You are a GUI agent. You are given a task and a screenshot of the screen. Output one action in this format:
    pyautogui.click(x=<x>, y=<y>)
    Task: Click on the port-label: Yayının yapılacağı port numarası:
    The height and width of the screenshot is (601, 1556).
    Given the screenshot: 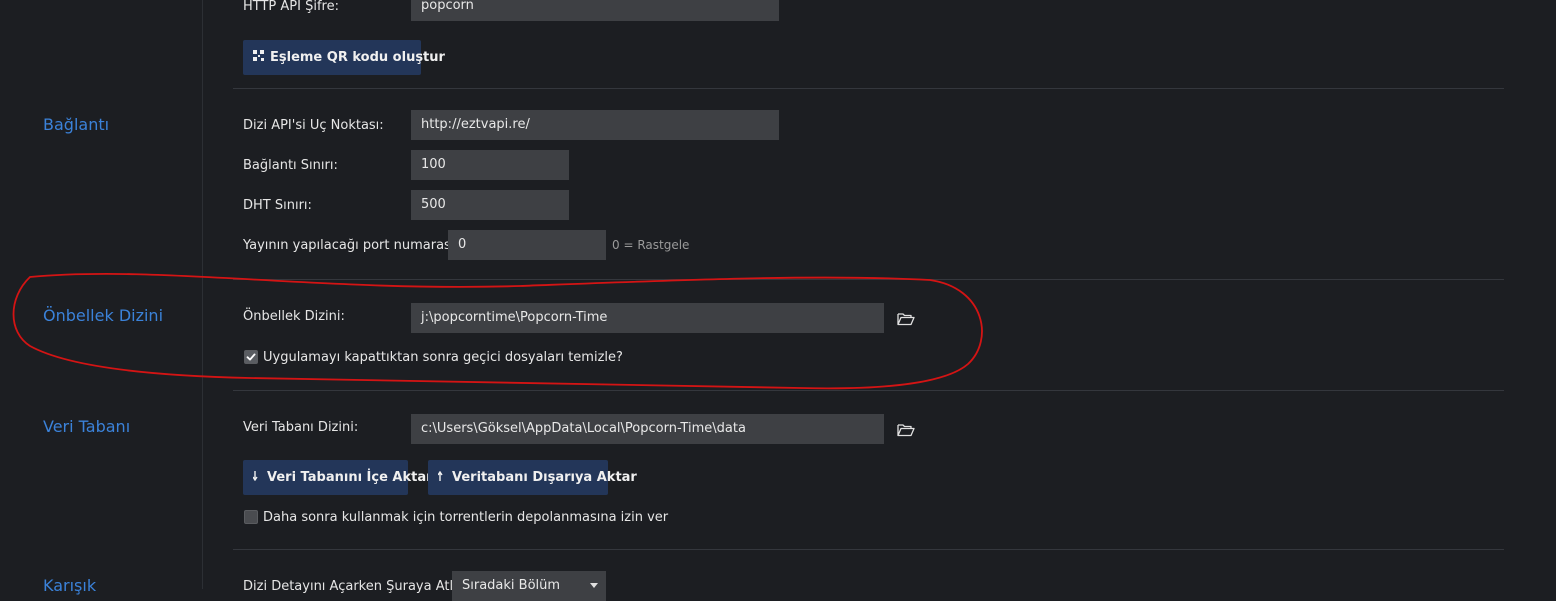 What is the action you would take?
    pyautogui.click(x=351, y=245)
    